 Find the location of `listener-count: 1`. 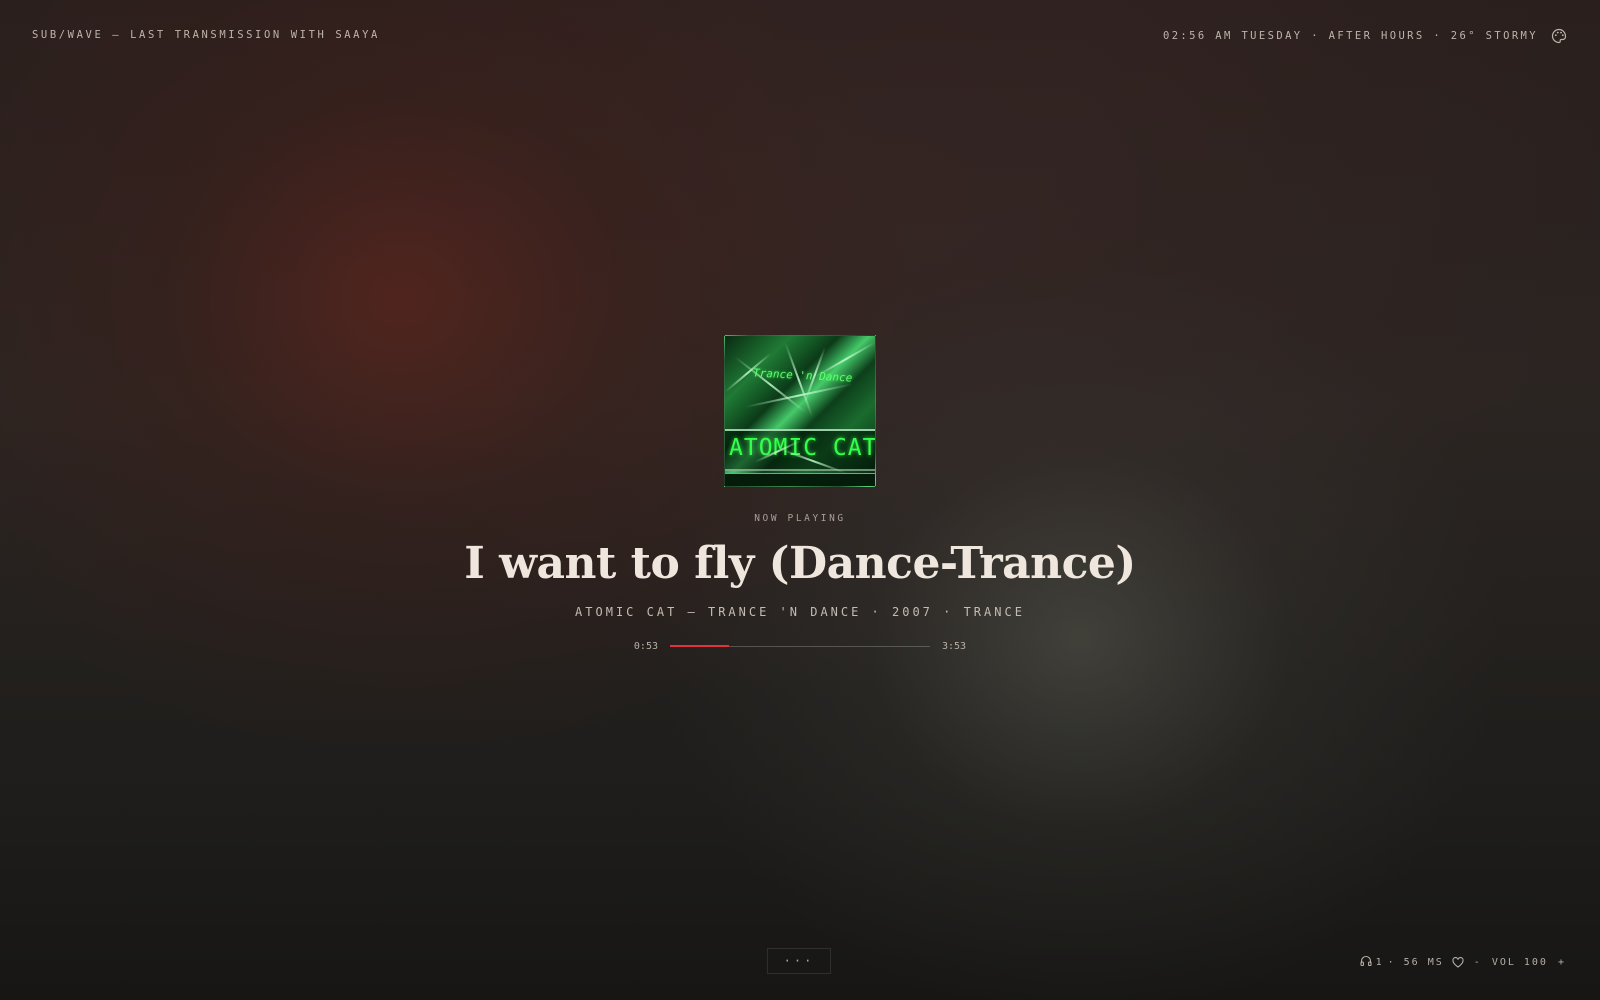

listener-count: 1 is located at coordinates (1379, 962).